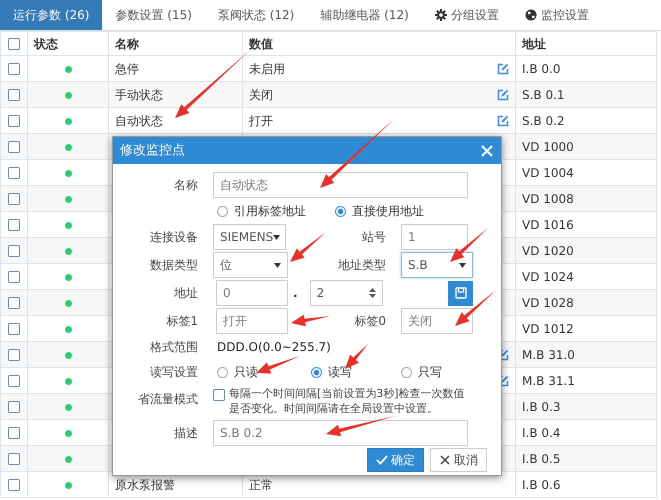  I want to click on table-cell: VD 1012, so click(548, 329).